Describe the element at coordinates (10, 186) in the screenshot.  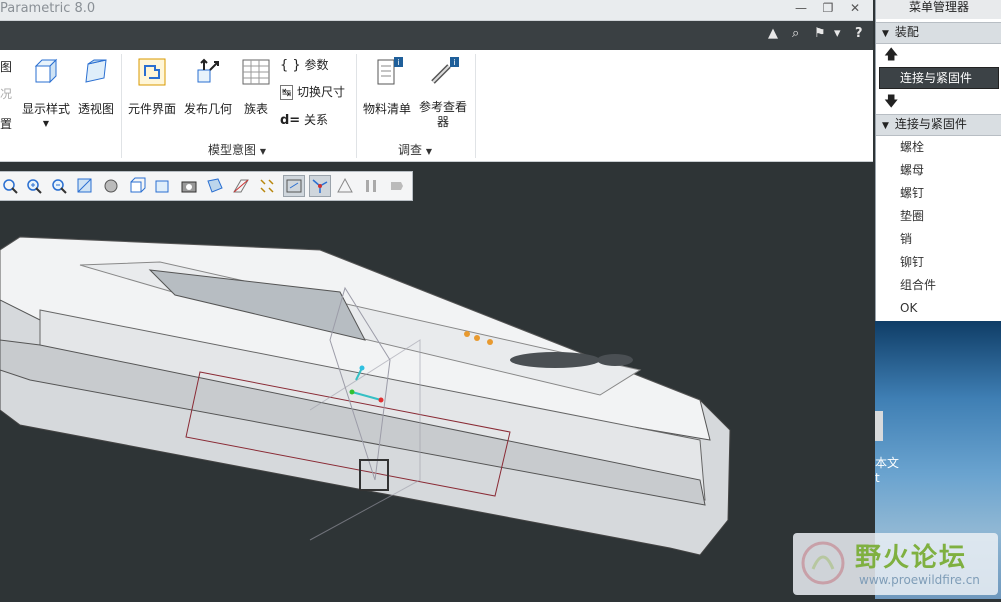
I see `refit-icon` at that location.